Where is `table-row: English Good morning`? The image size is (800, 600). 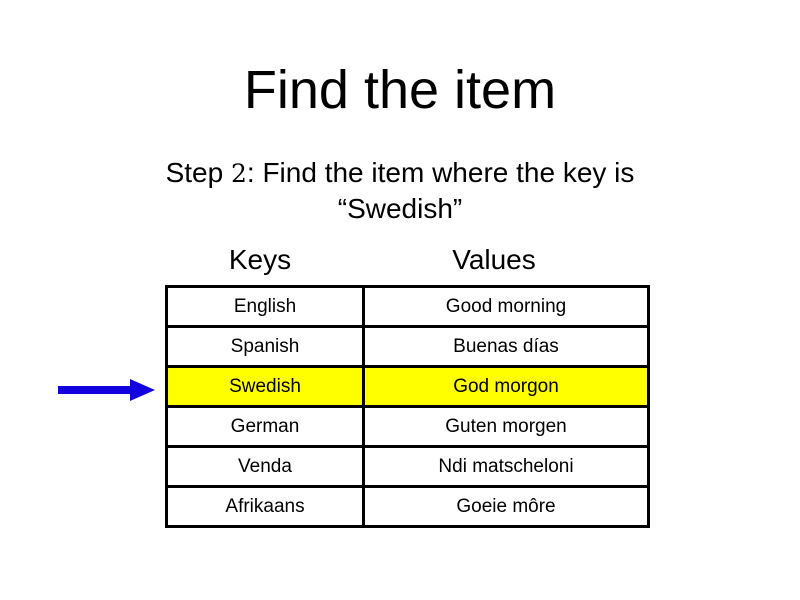 table-row: English Good morning is located at coordinates (407, 306).